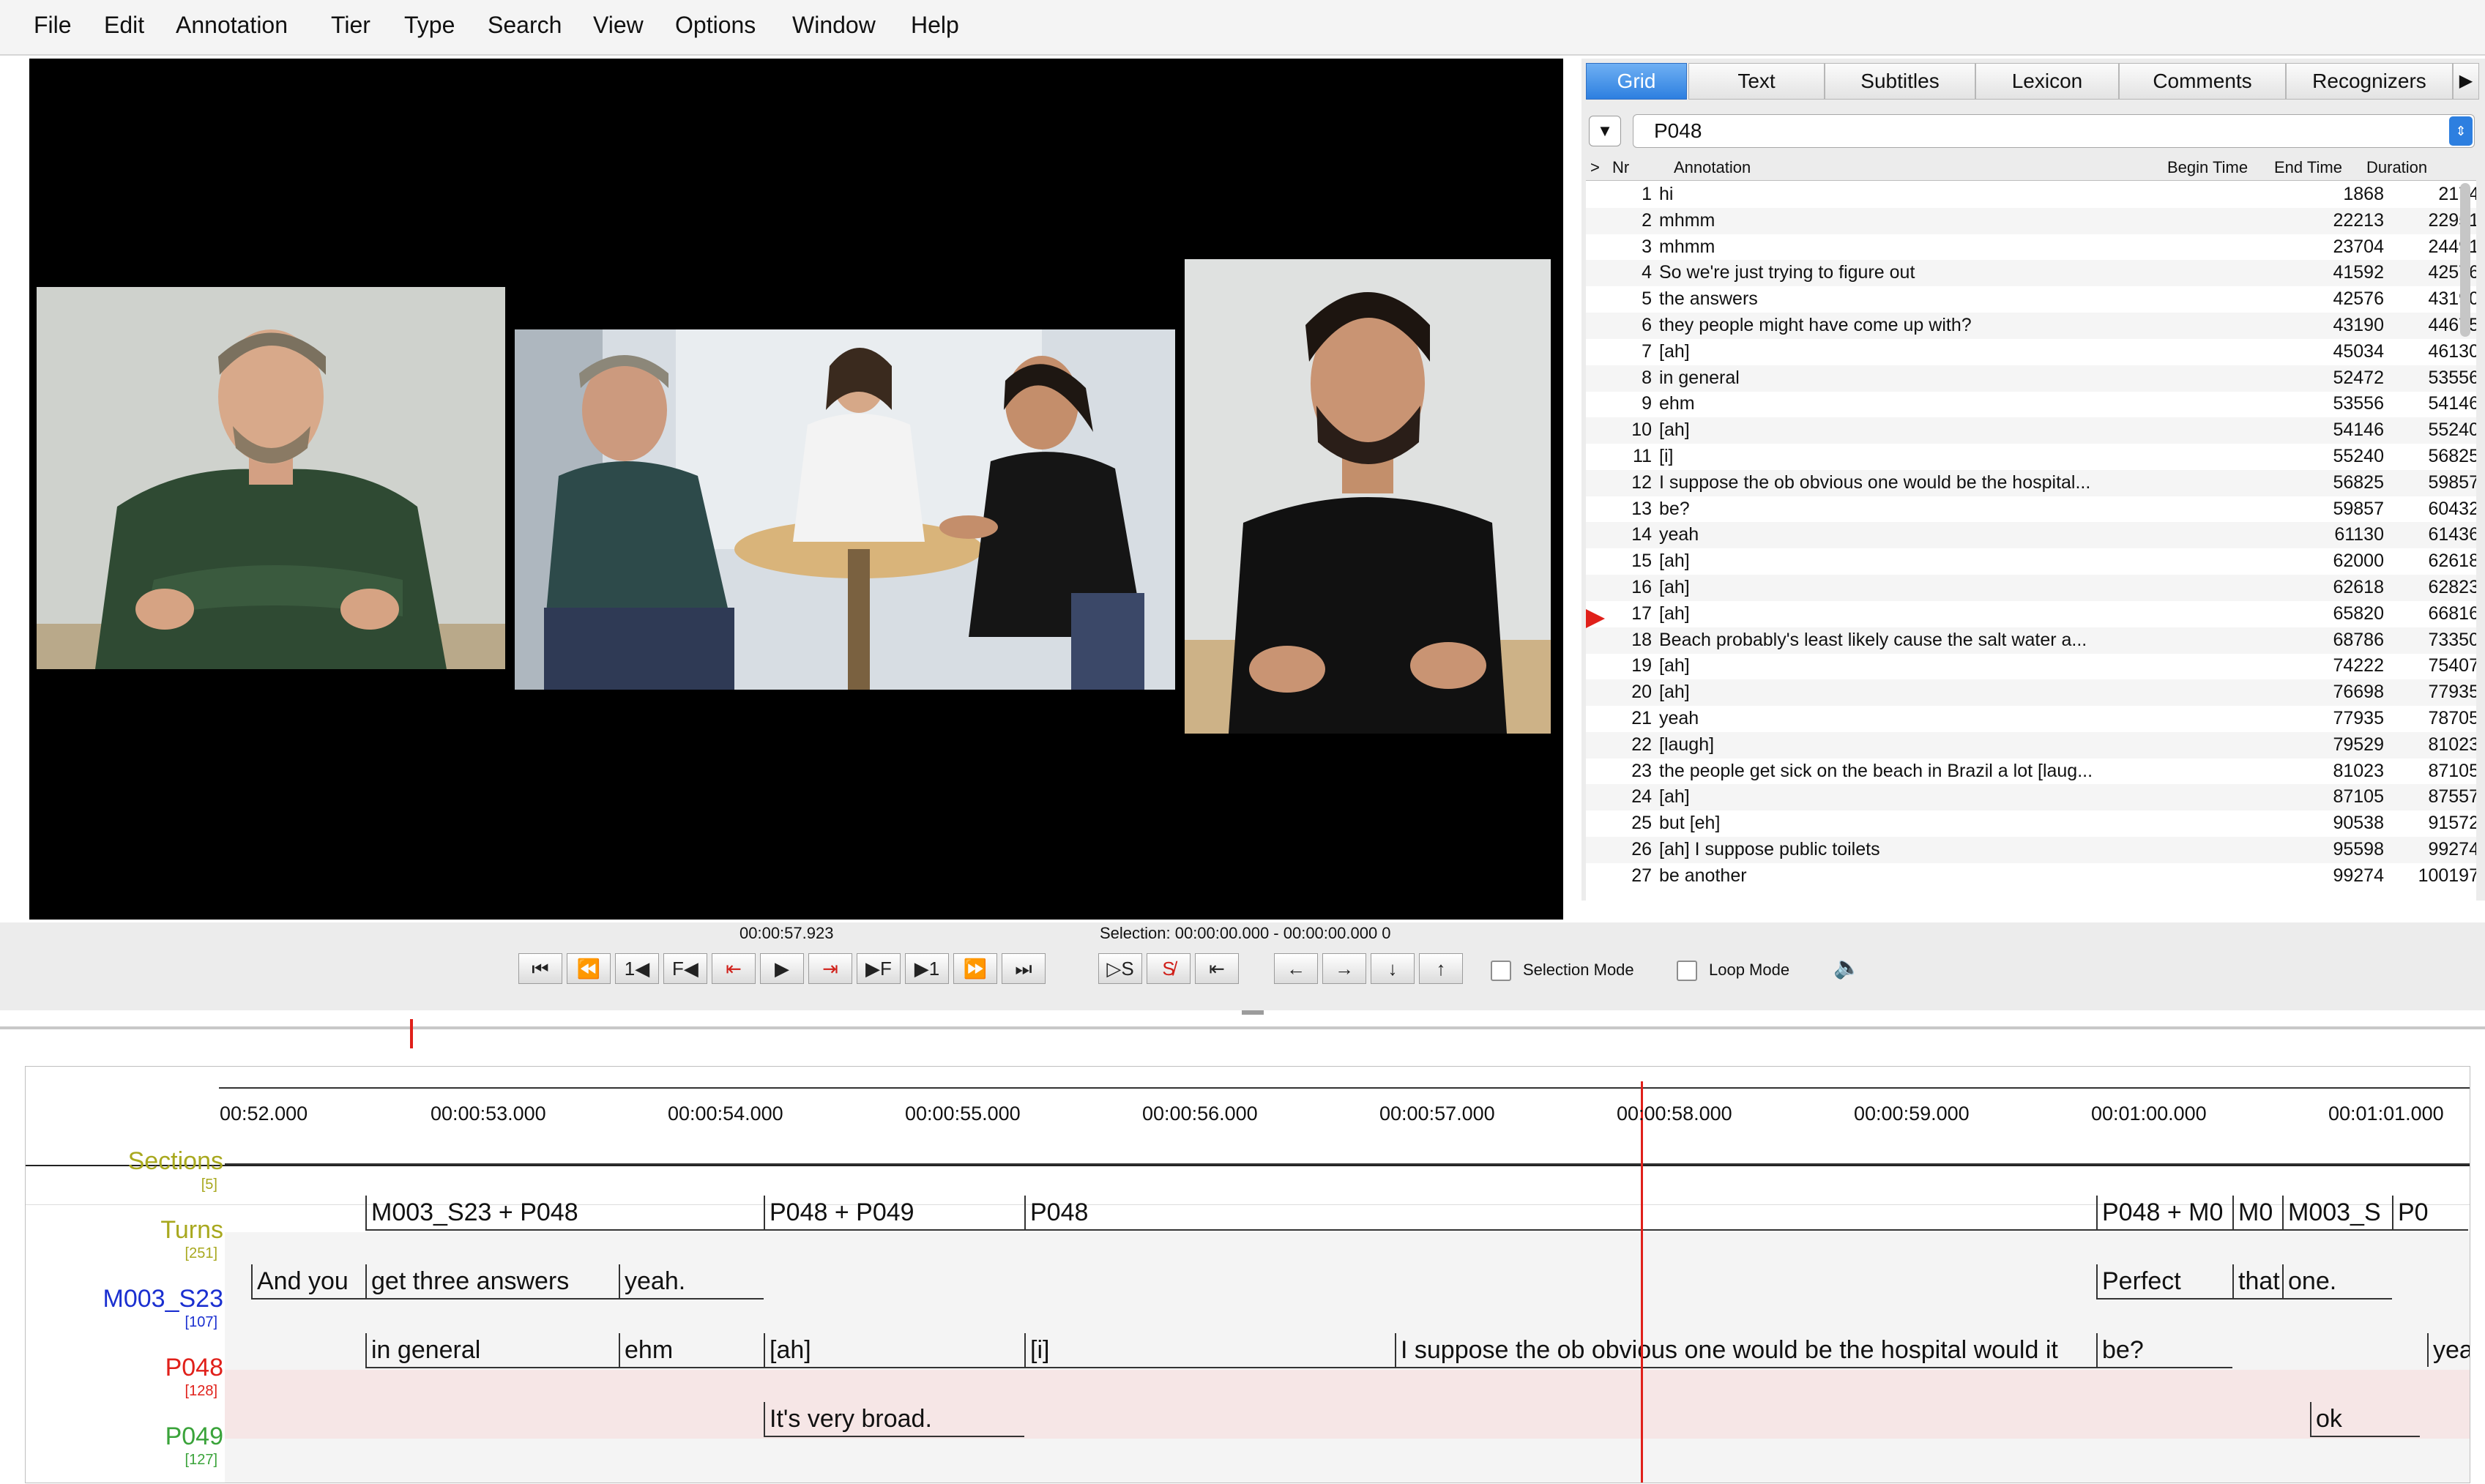 This screenshot has height=1484, width=2485. What do you see at coordinates (540, 968) in the screenshot?
I see `first-frame-button: ⏮` at bounding box center [540, 968].